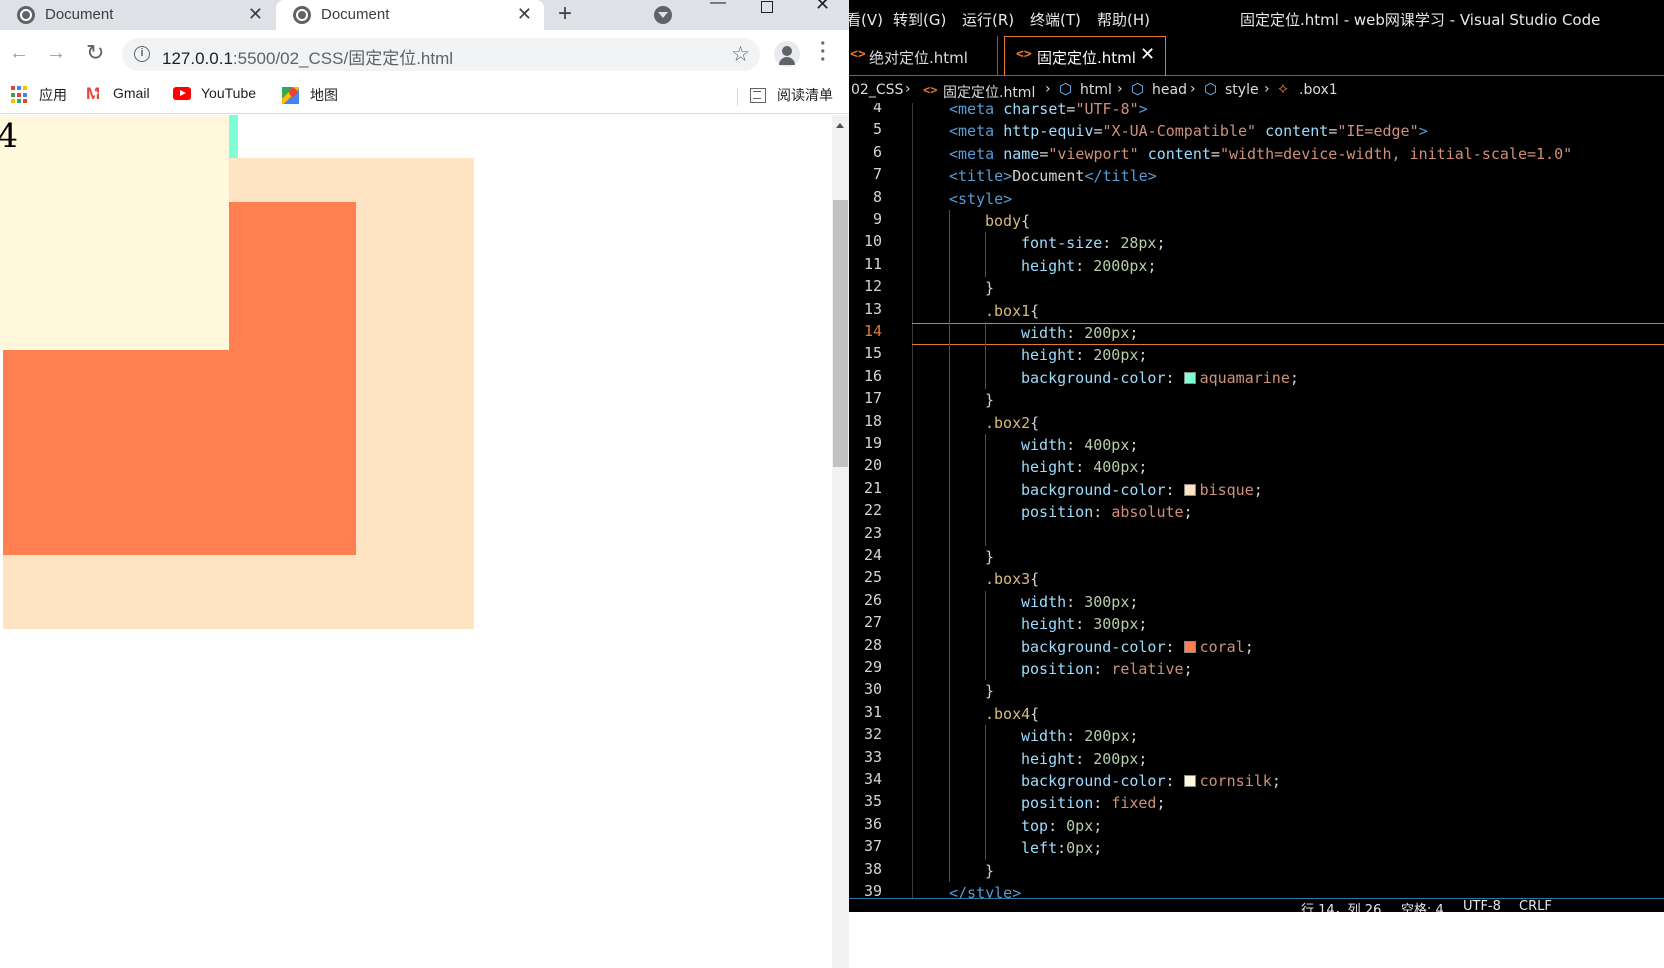  What do you see at coordinates (1256, 467) in the screenshot?
I see `code-line: 20 height: 400px;` at bounding box center [1256, 467].